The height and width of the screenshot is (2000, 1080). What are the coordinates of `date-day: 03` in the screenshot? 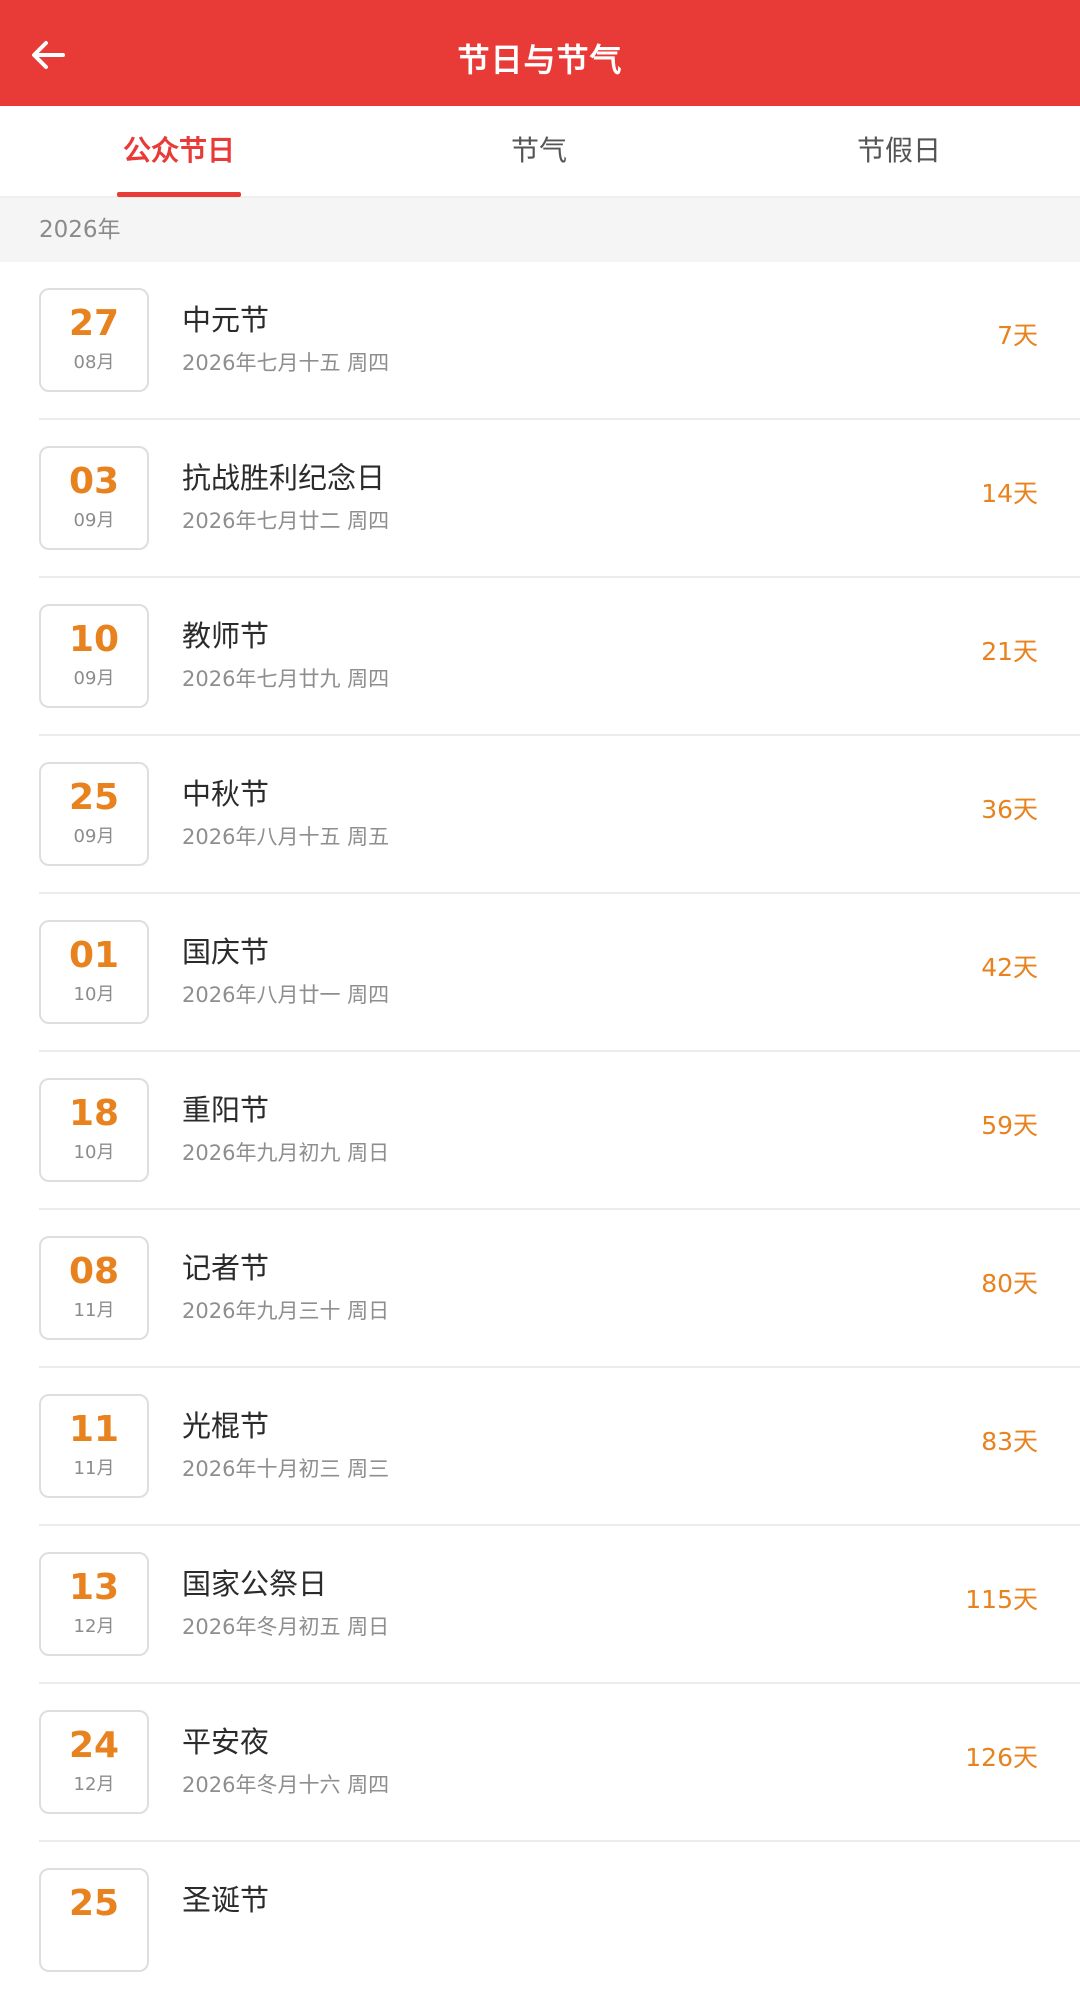 It's located at (94, 481).